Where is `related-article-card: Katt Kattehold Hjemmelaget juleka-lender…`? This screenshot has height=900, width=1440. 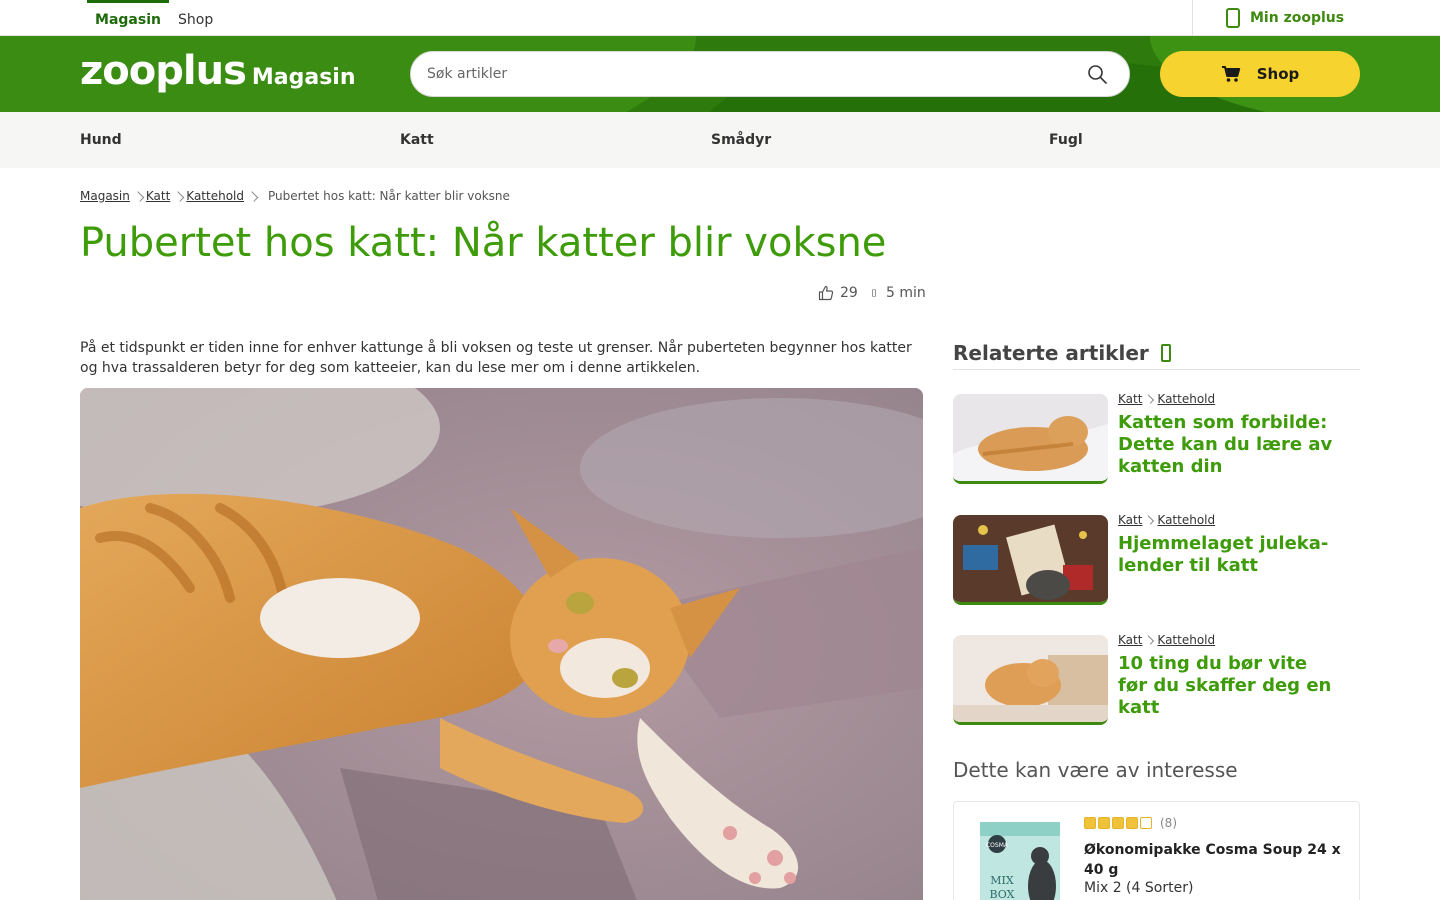
related-article-card: Katt Kattehold Hjemmelaget juleka-lender… is located at coordinates (1156, 560).